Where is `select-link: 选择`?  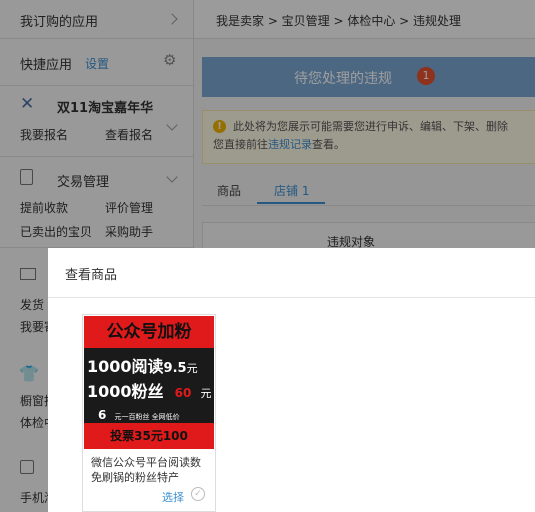 select-link: 选择 is located at coordinates (173, 497).